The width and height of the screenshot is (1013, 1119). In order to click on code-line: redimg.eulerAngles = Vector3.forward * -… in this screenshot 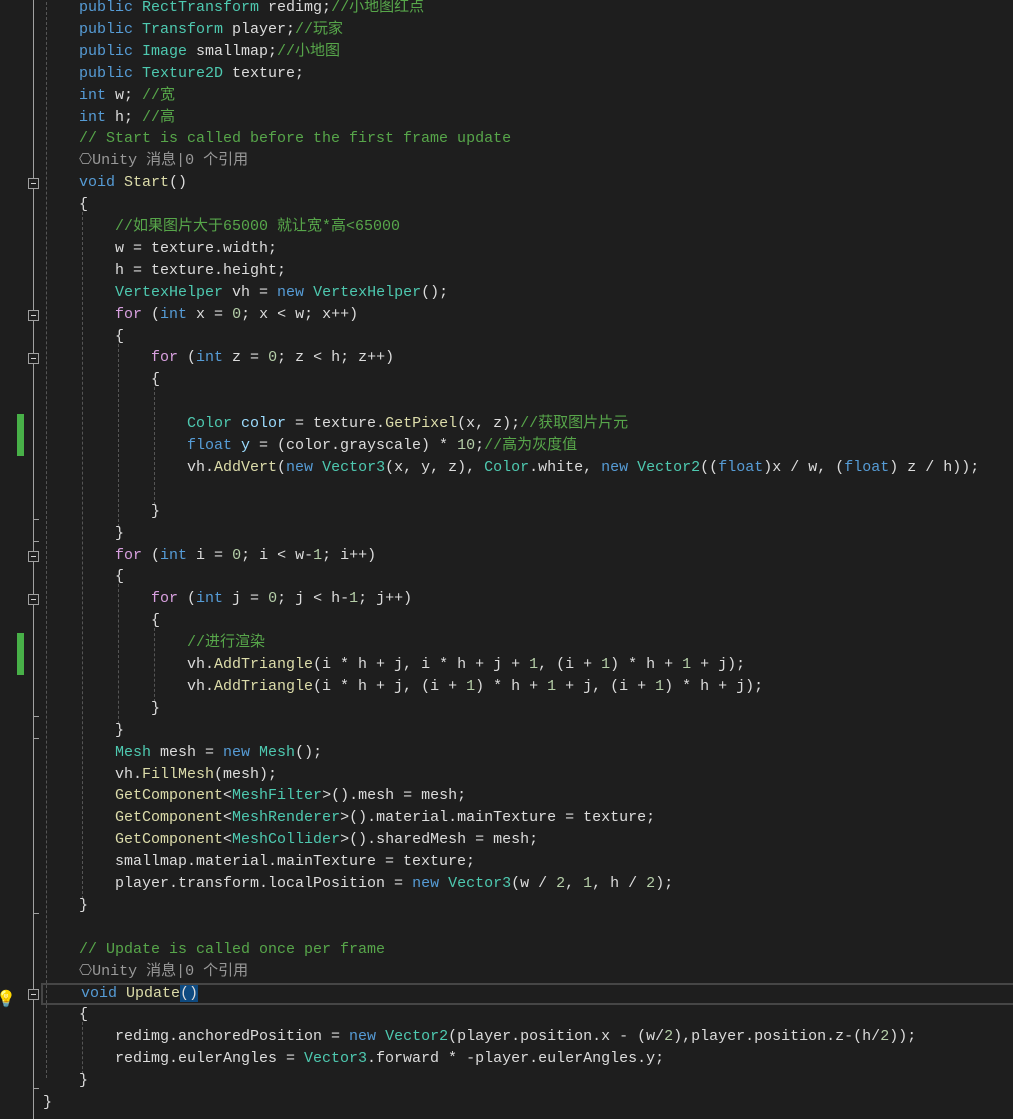, I will do `click(528, 1059)`.